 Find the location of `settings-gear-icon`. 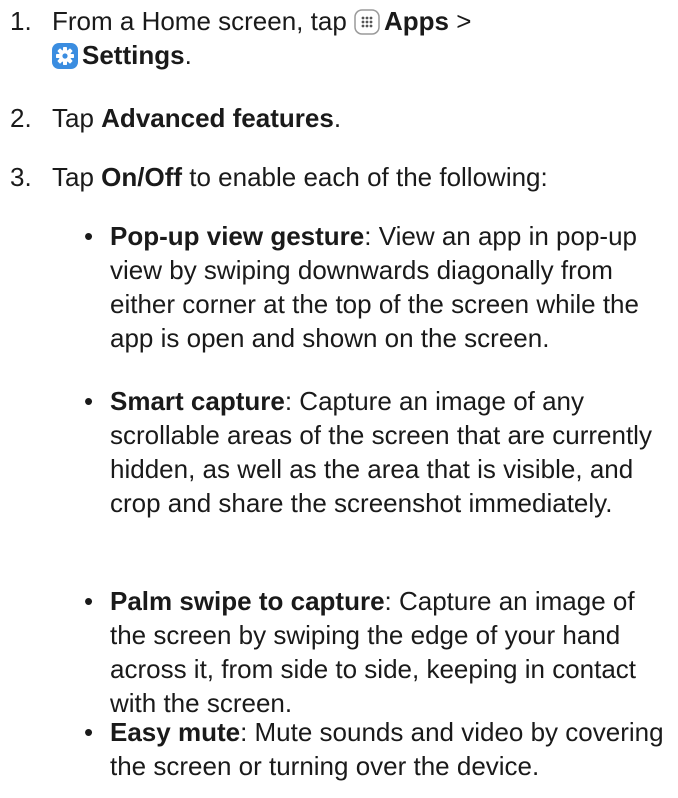

settings-gear-icon is located at coordinates (65, 56).